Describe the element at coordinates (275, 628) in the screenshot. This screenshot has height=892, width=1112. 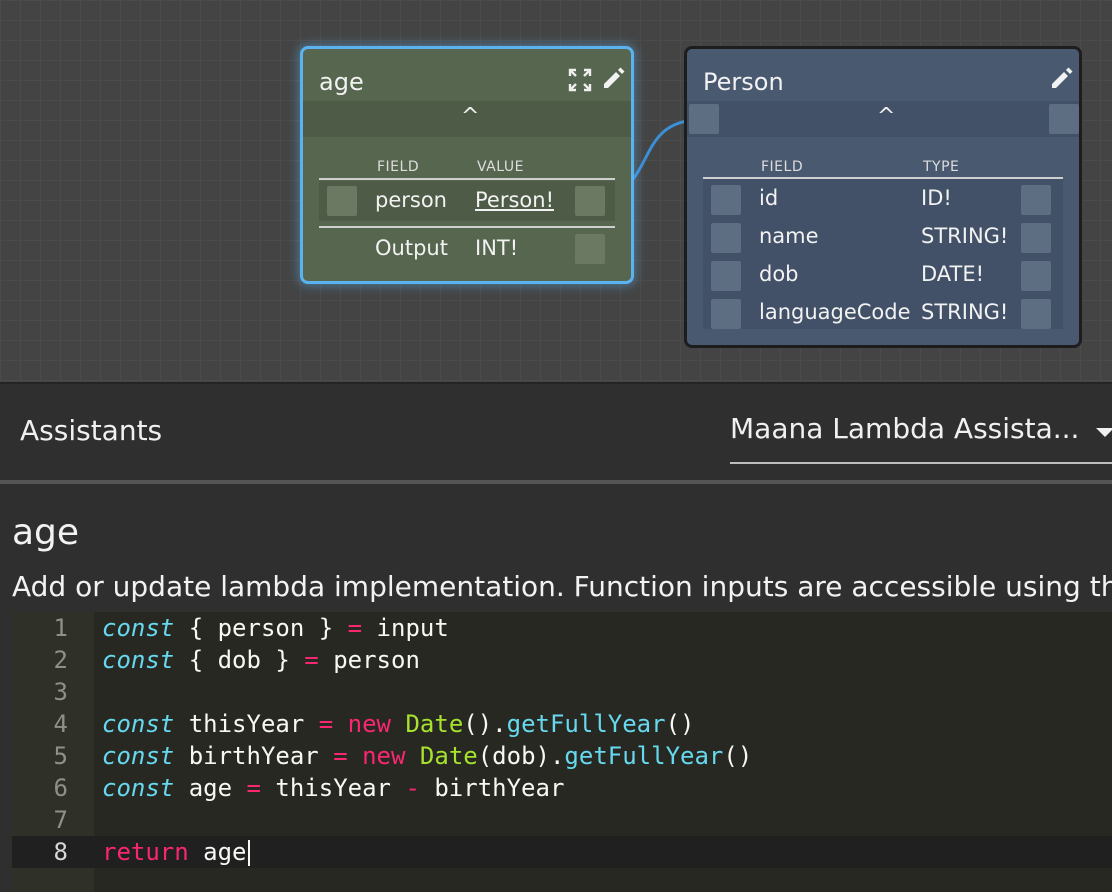
I see `code-text: const { person } = input` at that location.